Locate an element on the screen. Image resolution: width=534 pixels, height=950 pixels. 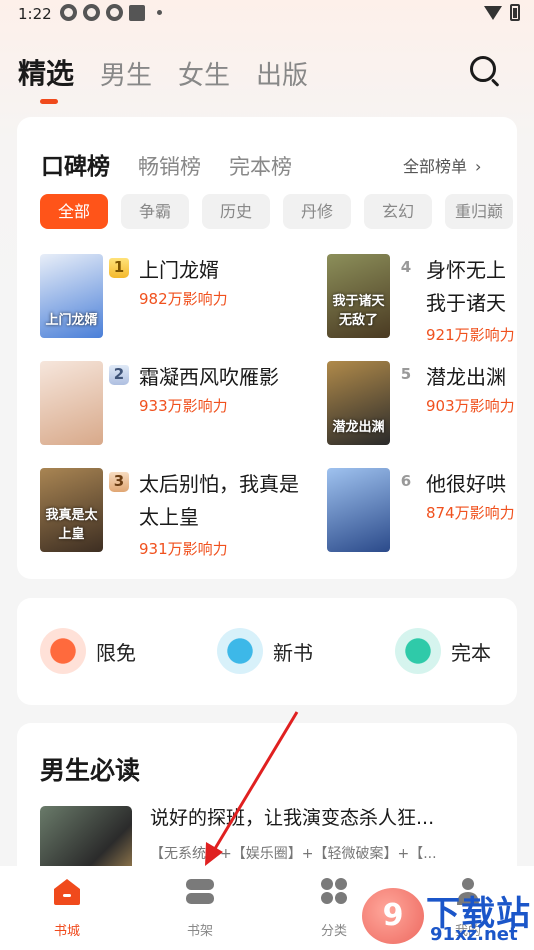
book-influence: 982万影响力 is located at coordinates (183, 299).